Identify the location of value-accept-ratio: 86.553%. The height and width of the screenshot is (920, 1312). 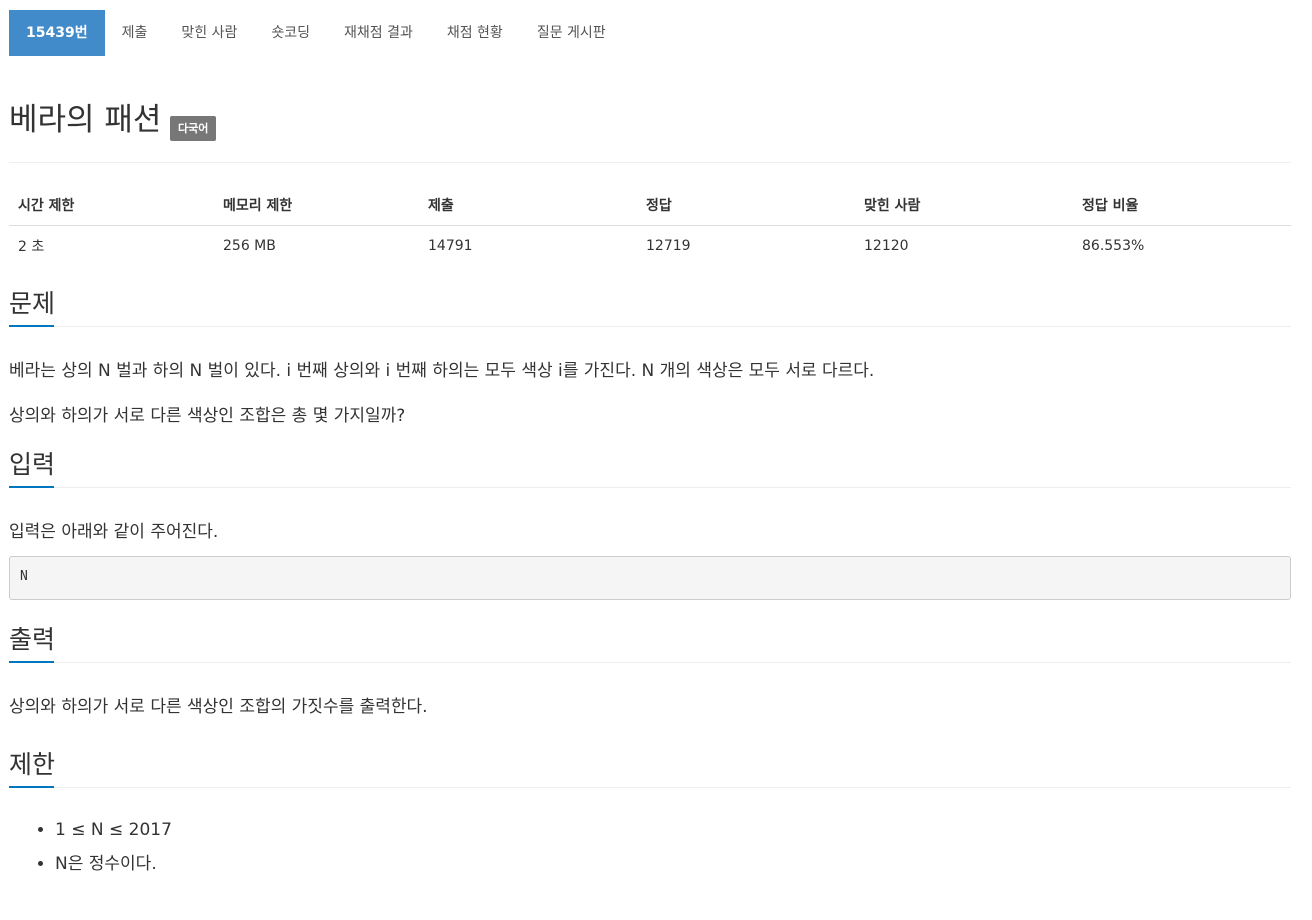
(1113, 246).